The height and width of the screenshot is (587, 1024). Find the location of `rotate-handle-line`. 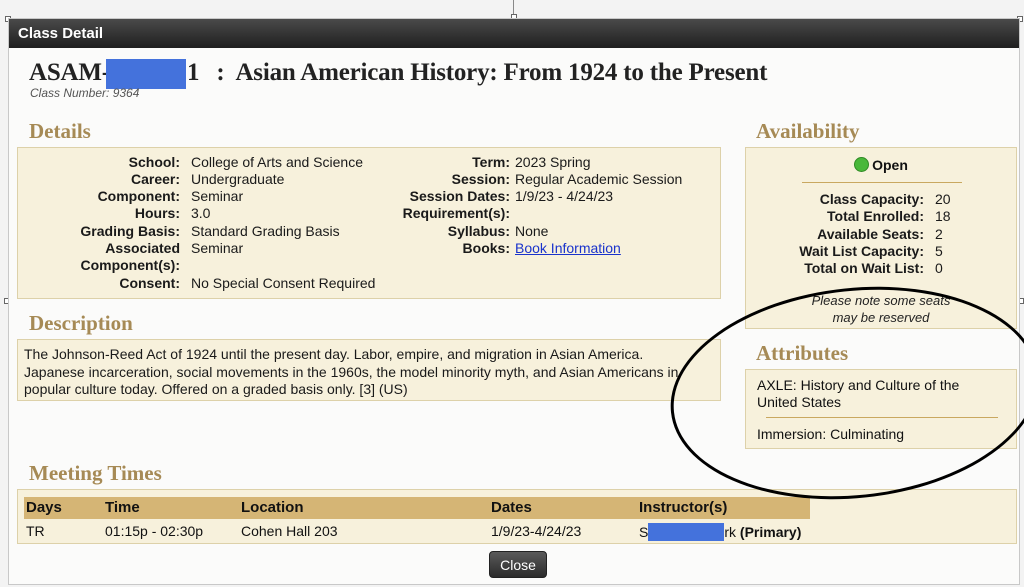

rotate-handle-line is located at coordinates (513, 7).